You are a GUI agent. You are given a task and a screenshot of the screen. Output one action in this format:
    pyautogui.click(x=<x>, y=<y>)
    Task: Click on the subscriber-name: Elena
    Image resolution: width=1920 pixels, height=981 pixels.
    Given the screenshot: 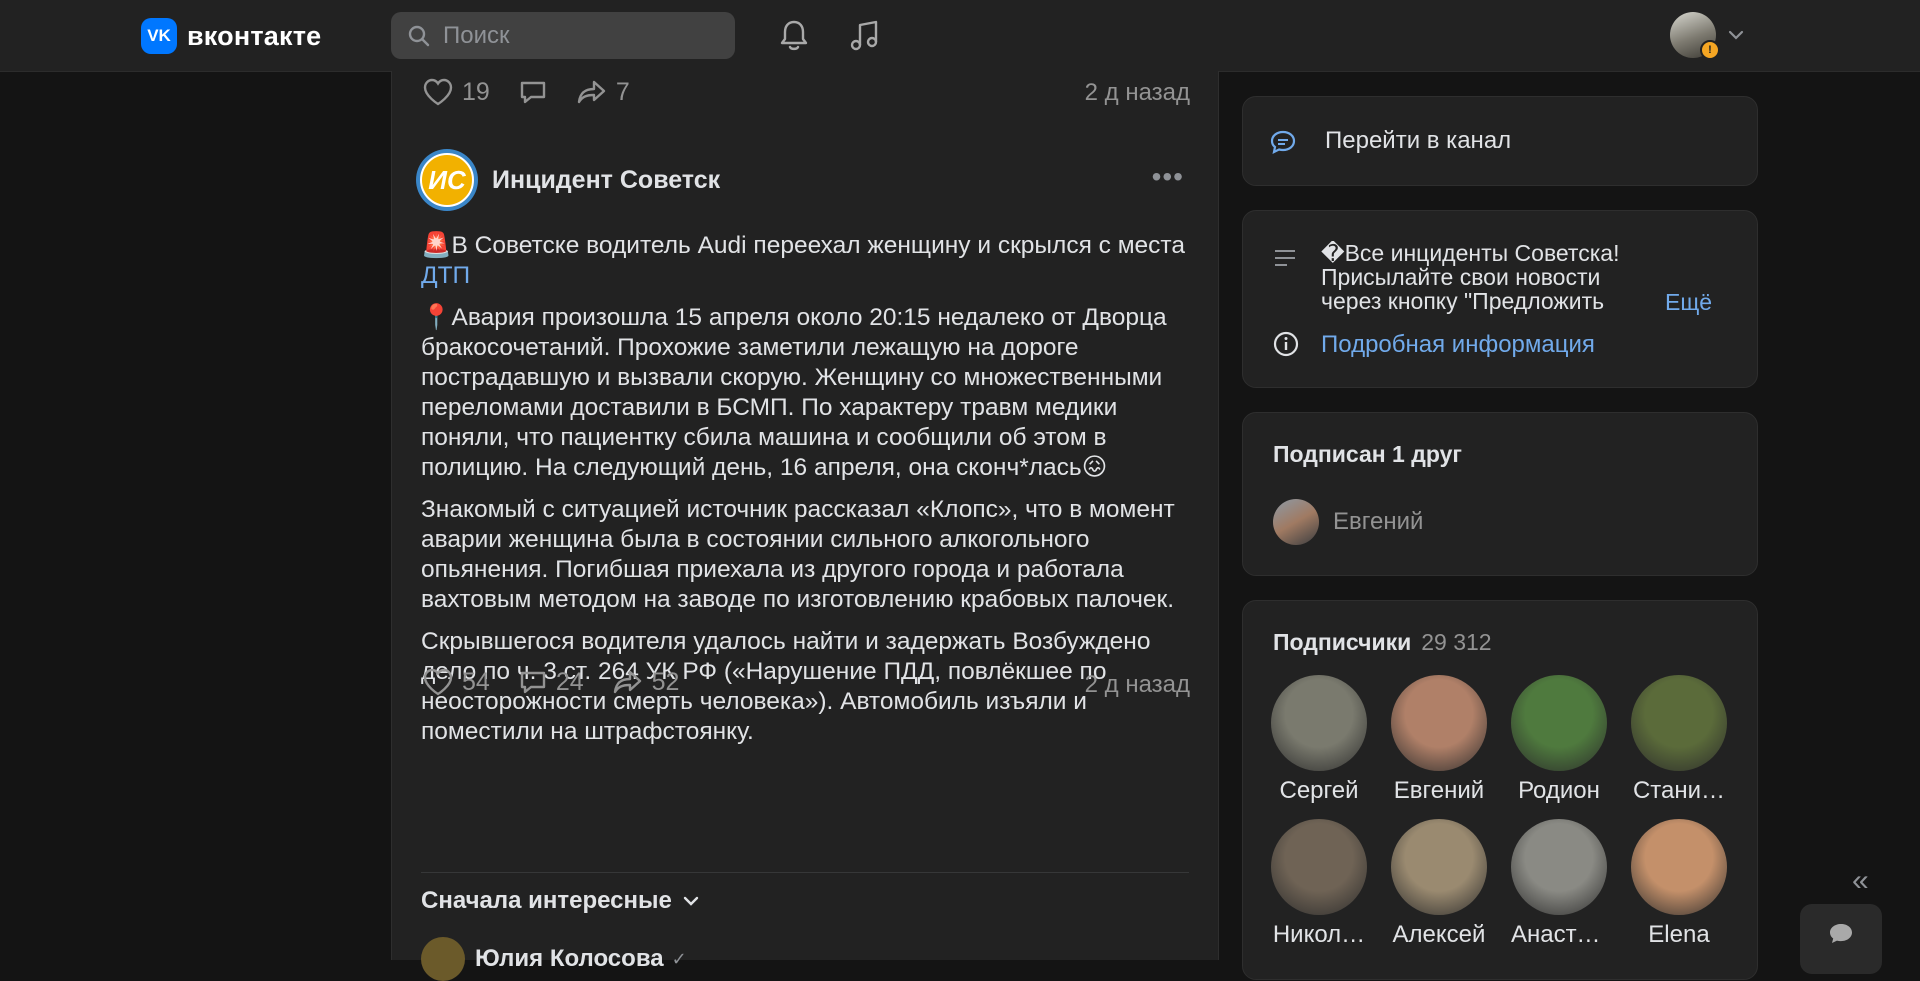 What is the action you would take?
    pyautogui.click(x=1679, y=934)
    